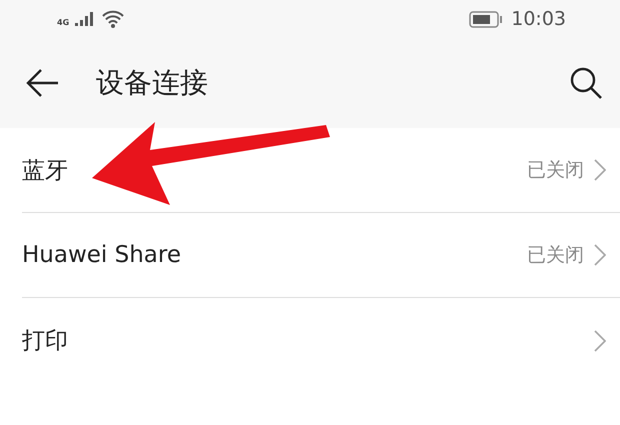 The image size is (620, 425). I want to click on clock-time: 10:03, so click(538, 19).